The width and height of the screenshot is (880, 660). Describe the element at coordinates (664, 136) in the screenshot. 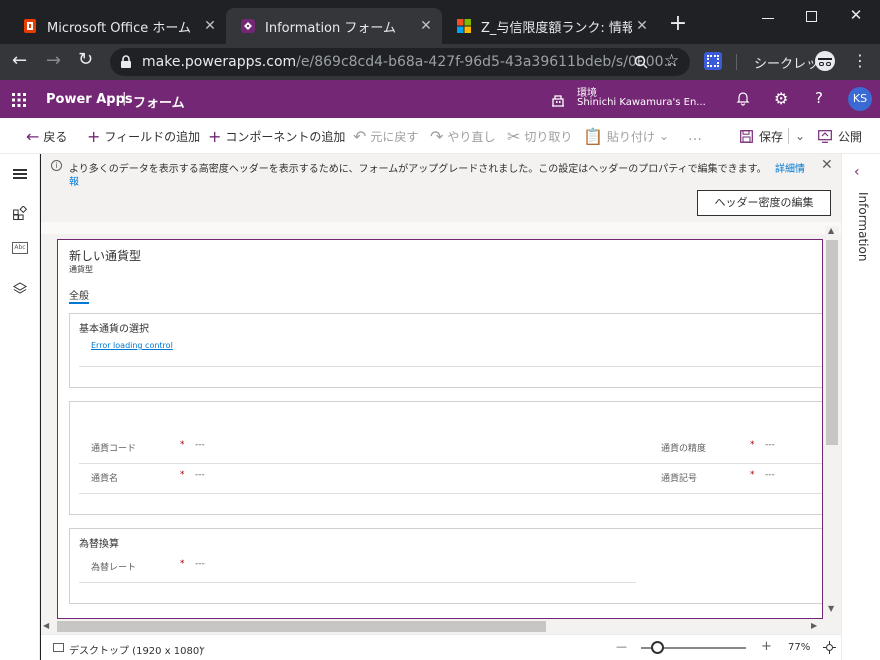

I see `paste-dropdown-chevron-icon: ⌄` at that location.